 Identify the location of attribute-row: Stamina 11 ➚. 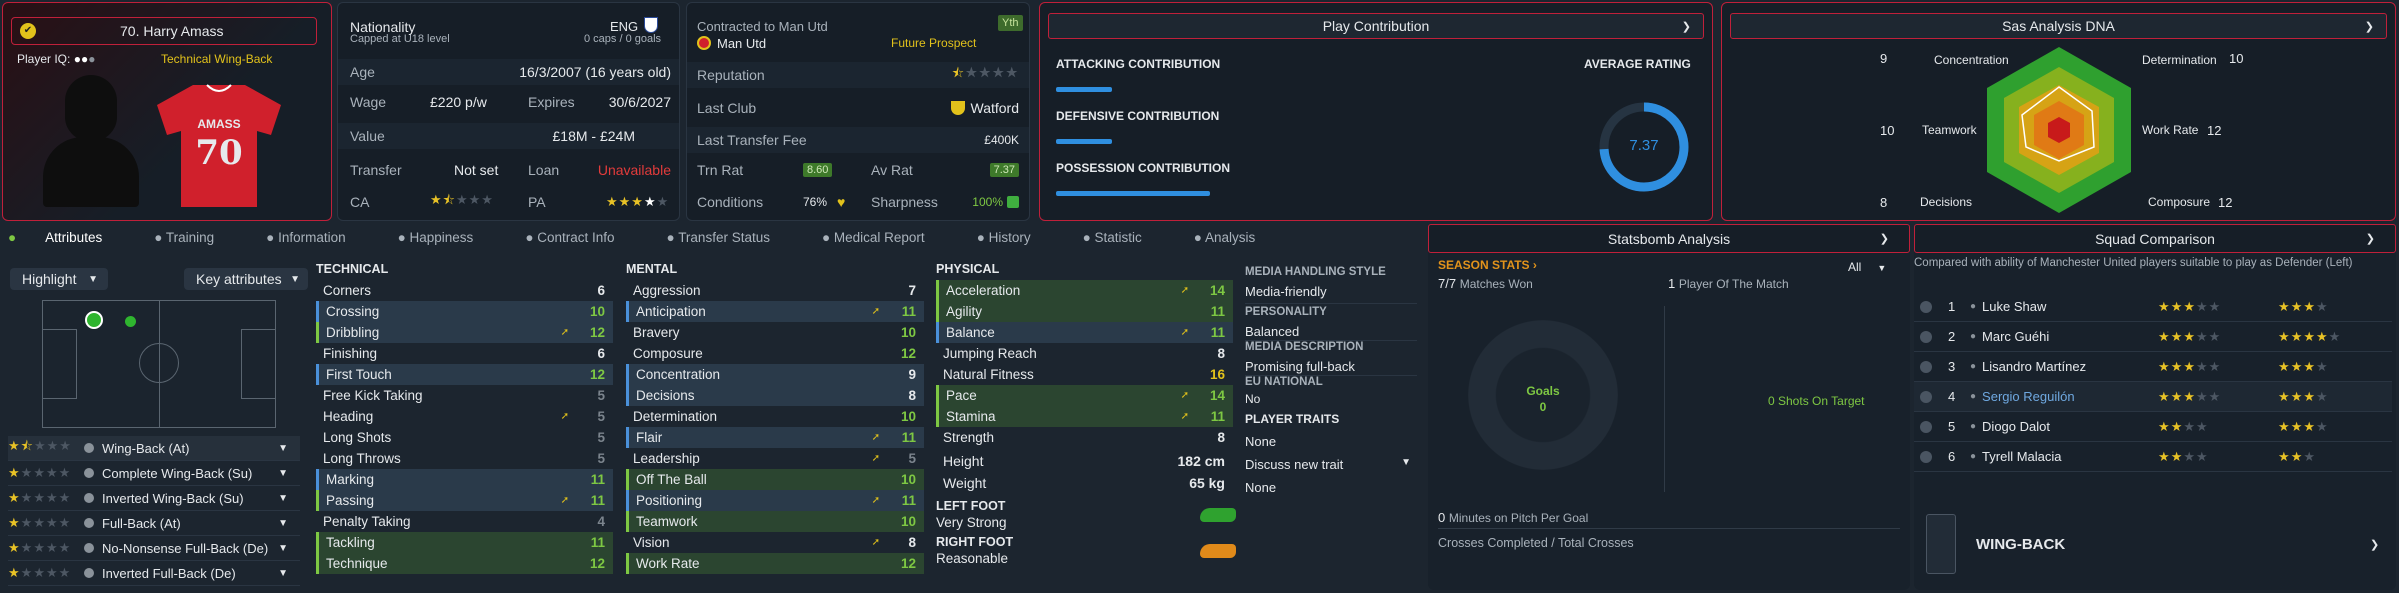
(1084, 416).